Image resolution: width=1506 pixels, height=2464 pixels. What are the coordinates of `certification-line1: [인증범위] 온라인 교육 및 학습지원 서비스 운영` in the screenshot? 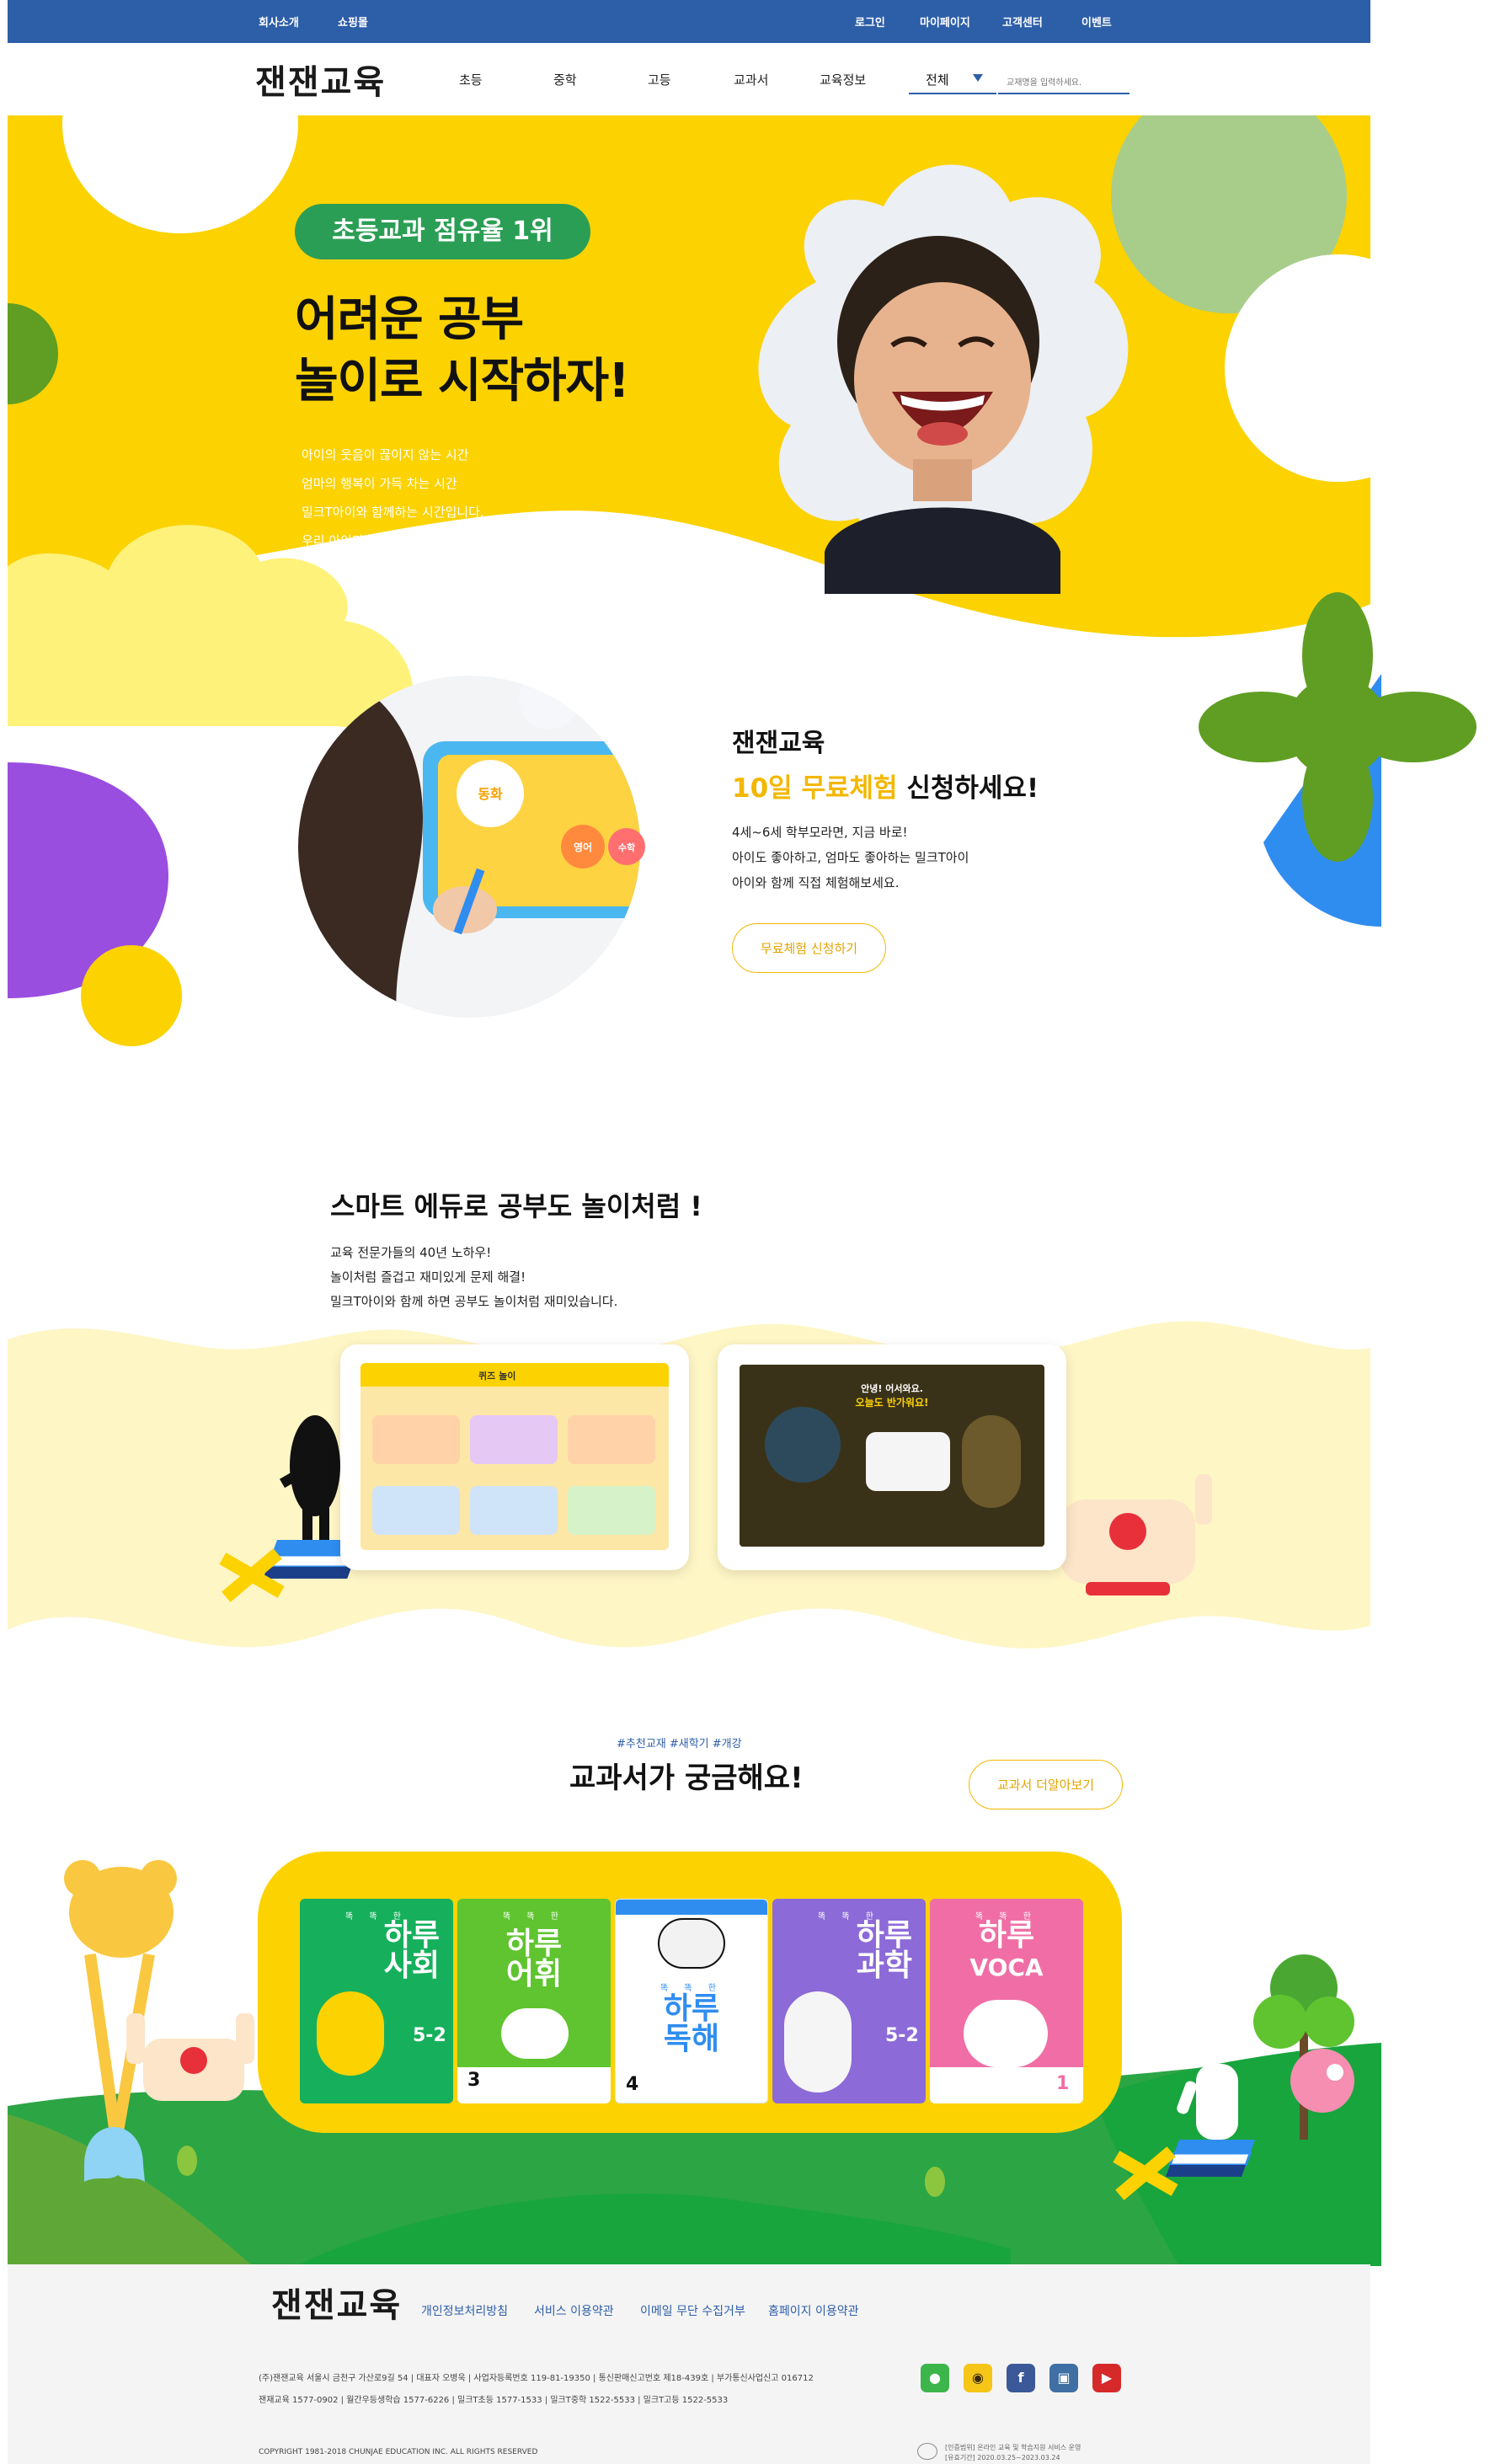 It's located at (1013, 2447).